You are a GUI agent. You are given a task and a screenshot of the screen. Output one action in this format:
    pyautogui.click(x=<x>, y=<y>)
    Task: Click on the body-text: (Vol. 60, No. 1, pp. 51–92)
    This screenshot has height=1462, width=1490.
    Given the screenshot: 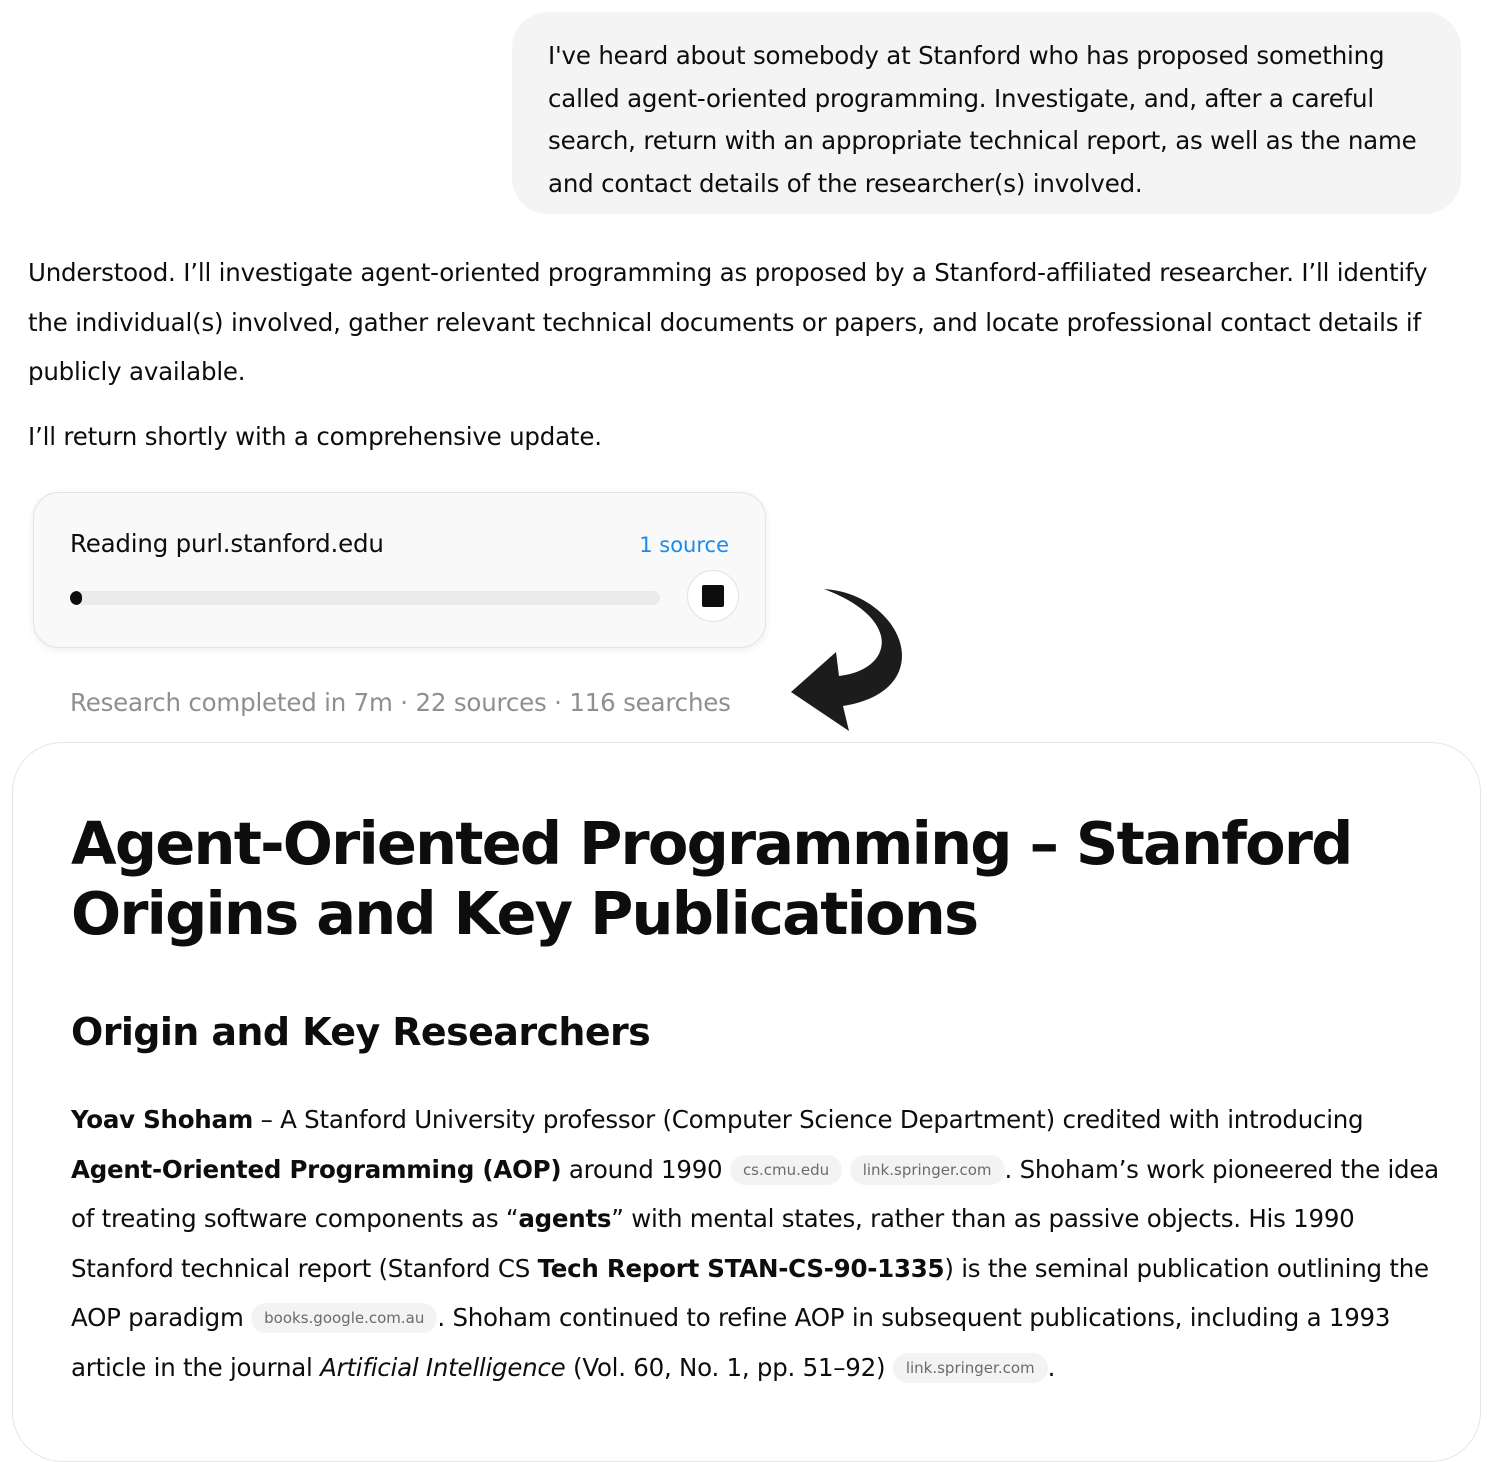 What is the action you would take?
    pyautogui.click(x=729, y=1367)
    